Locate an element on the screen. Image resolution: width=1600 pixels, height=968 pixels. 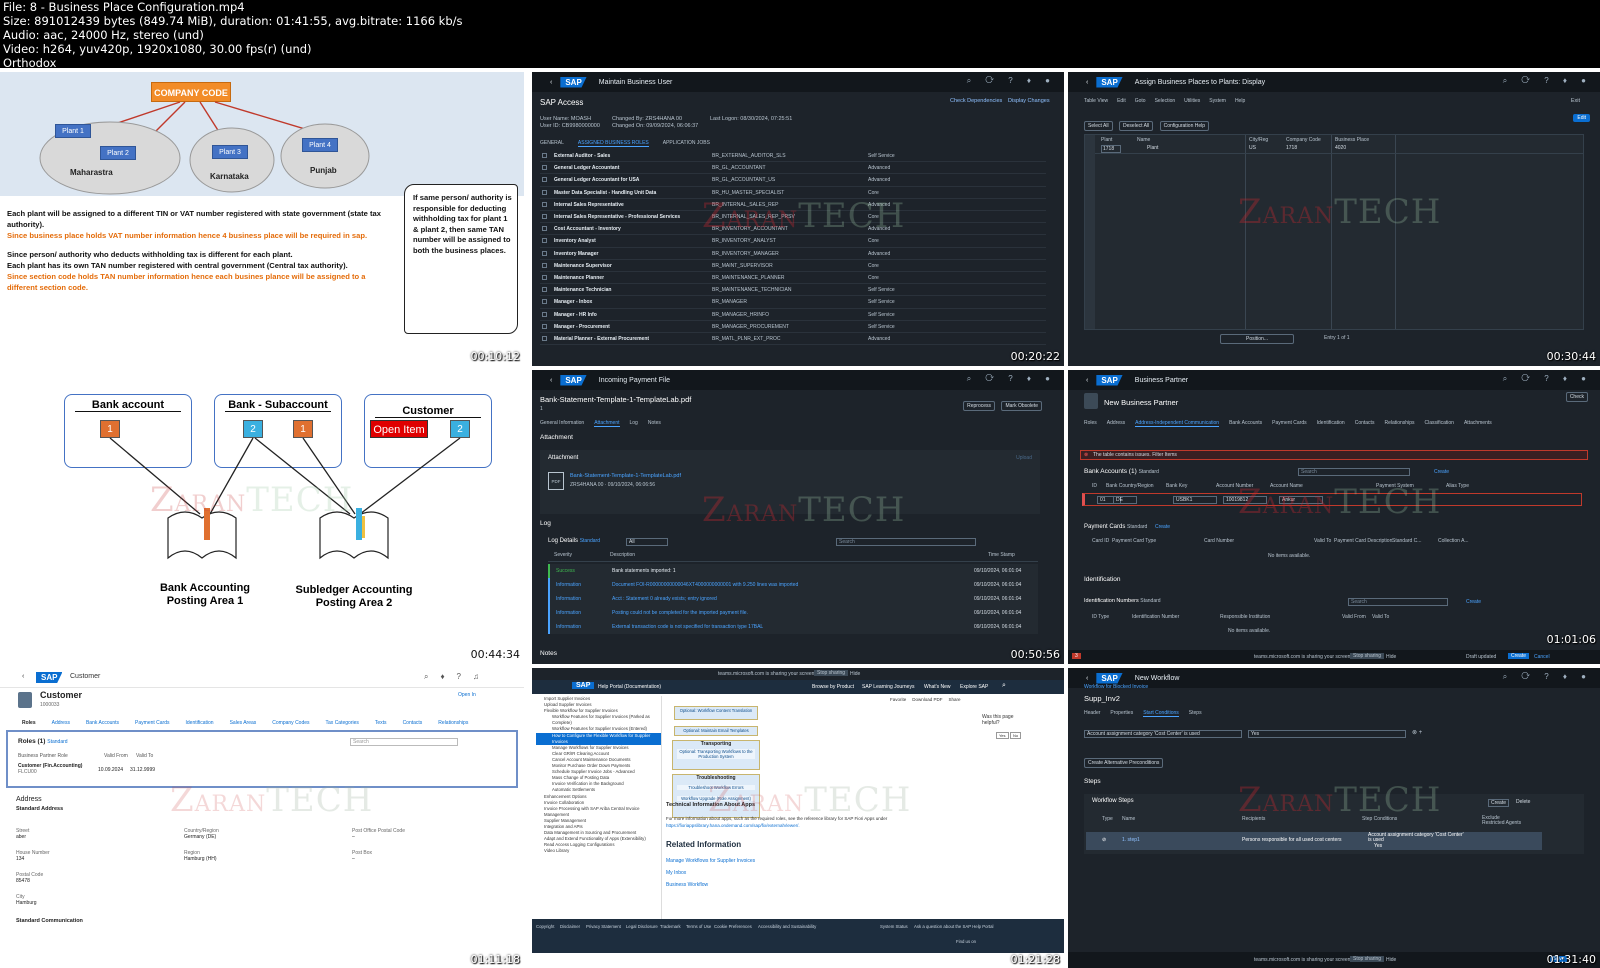
deselect-all-button: Deselect All is located at coordinates (1136, 126).